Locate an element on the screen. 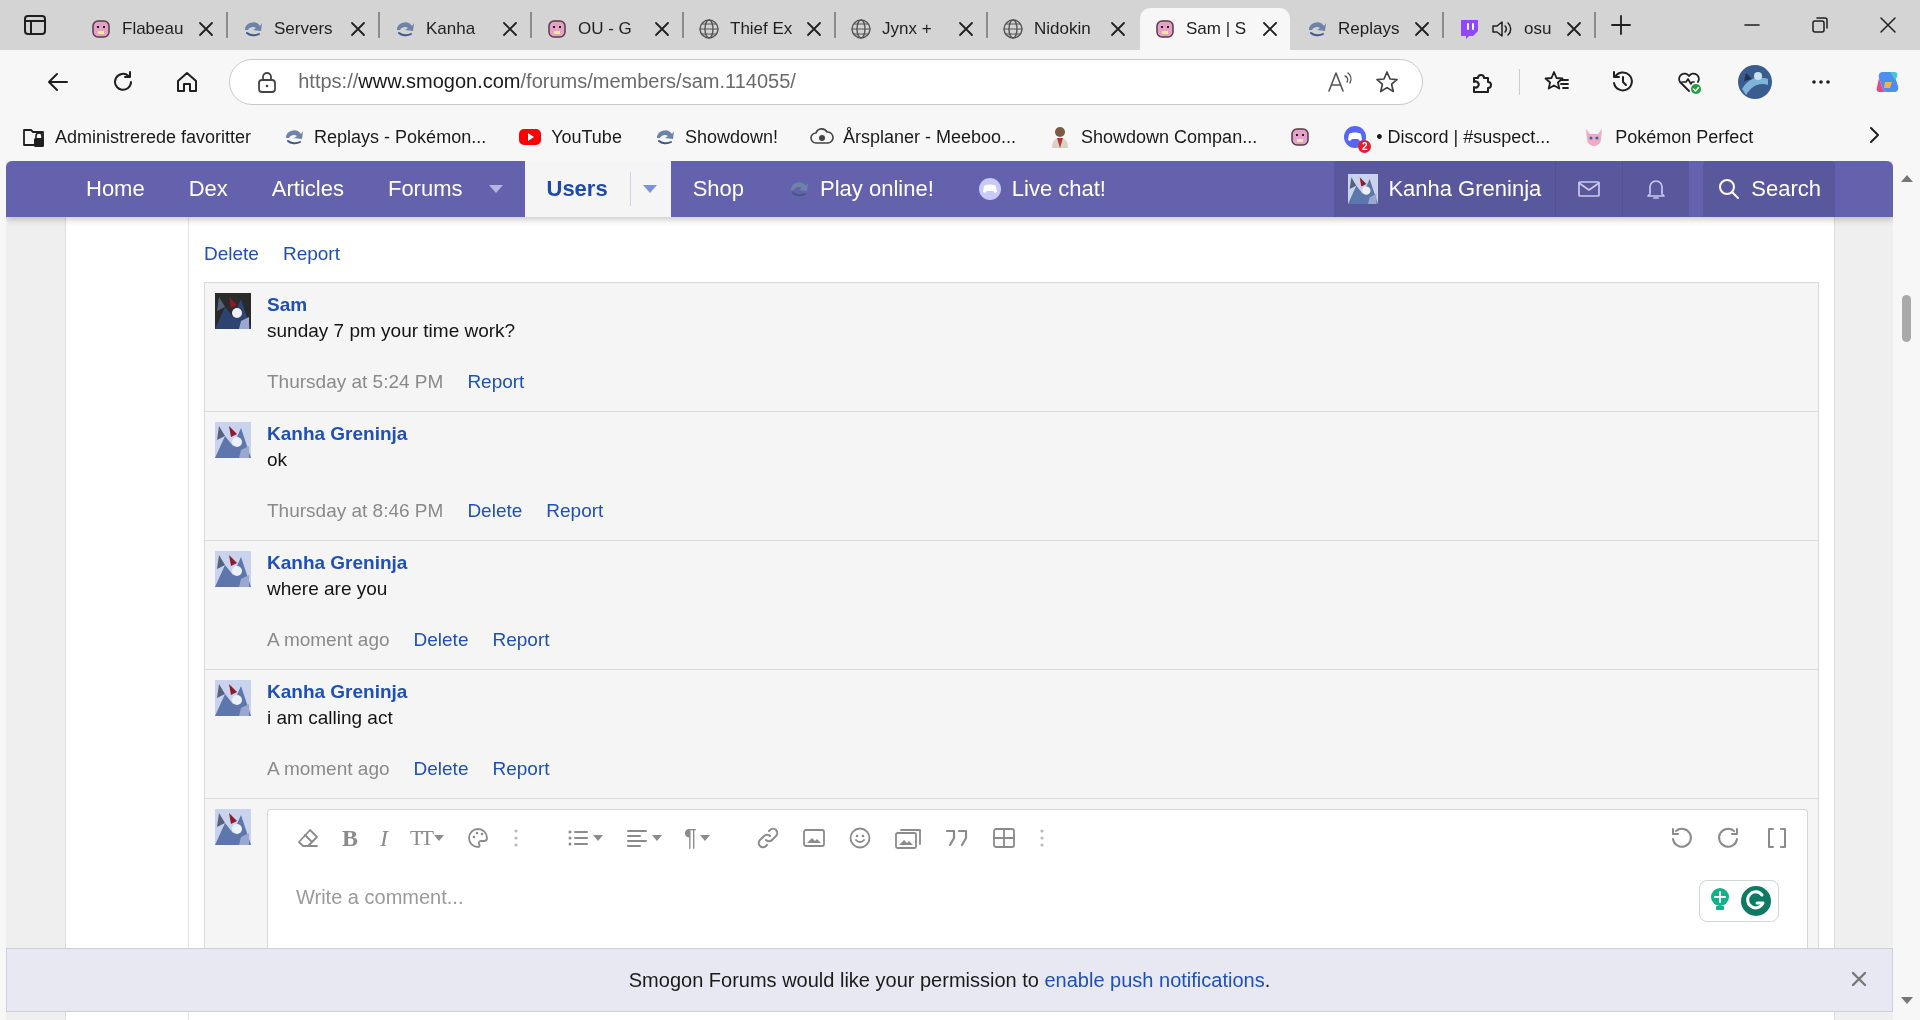 This screenshot has width=1920, height=1020. fullscreen-icon is located at coordinates (1777, 838).